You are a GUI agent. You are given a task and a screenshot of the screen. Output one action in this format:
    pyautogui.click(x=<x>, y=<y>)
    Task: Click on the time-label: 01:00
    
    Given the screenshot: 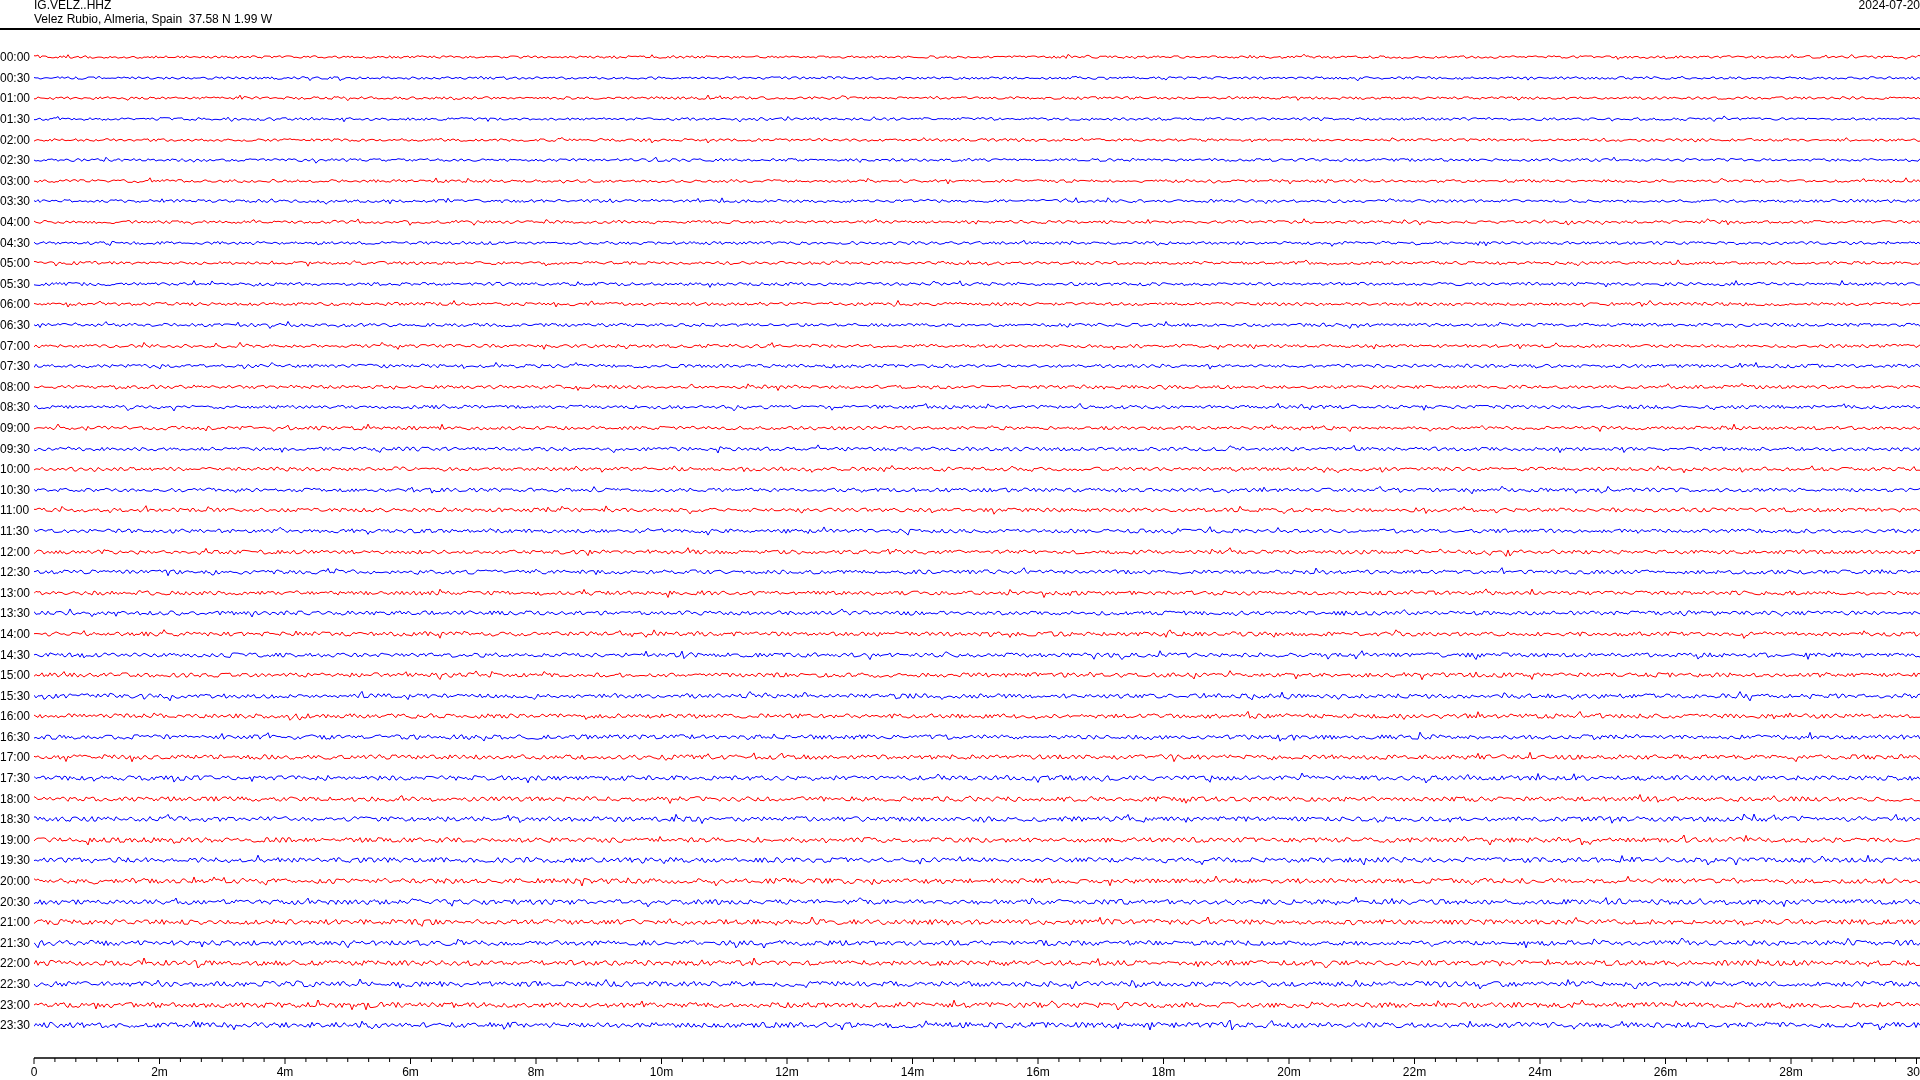 What is the action you would take?
    pyautogui.click(x=16, y=98)
    